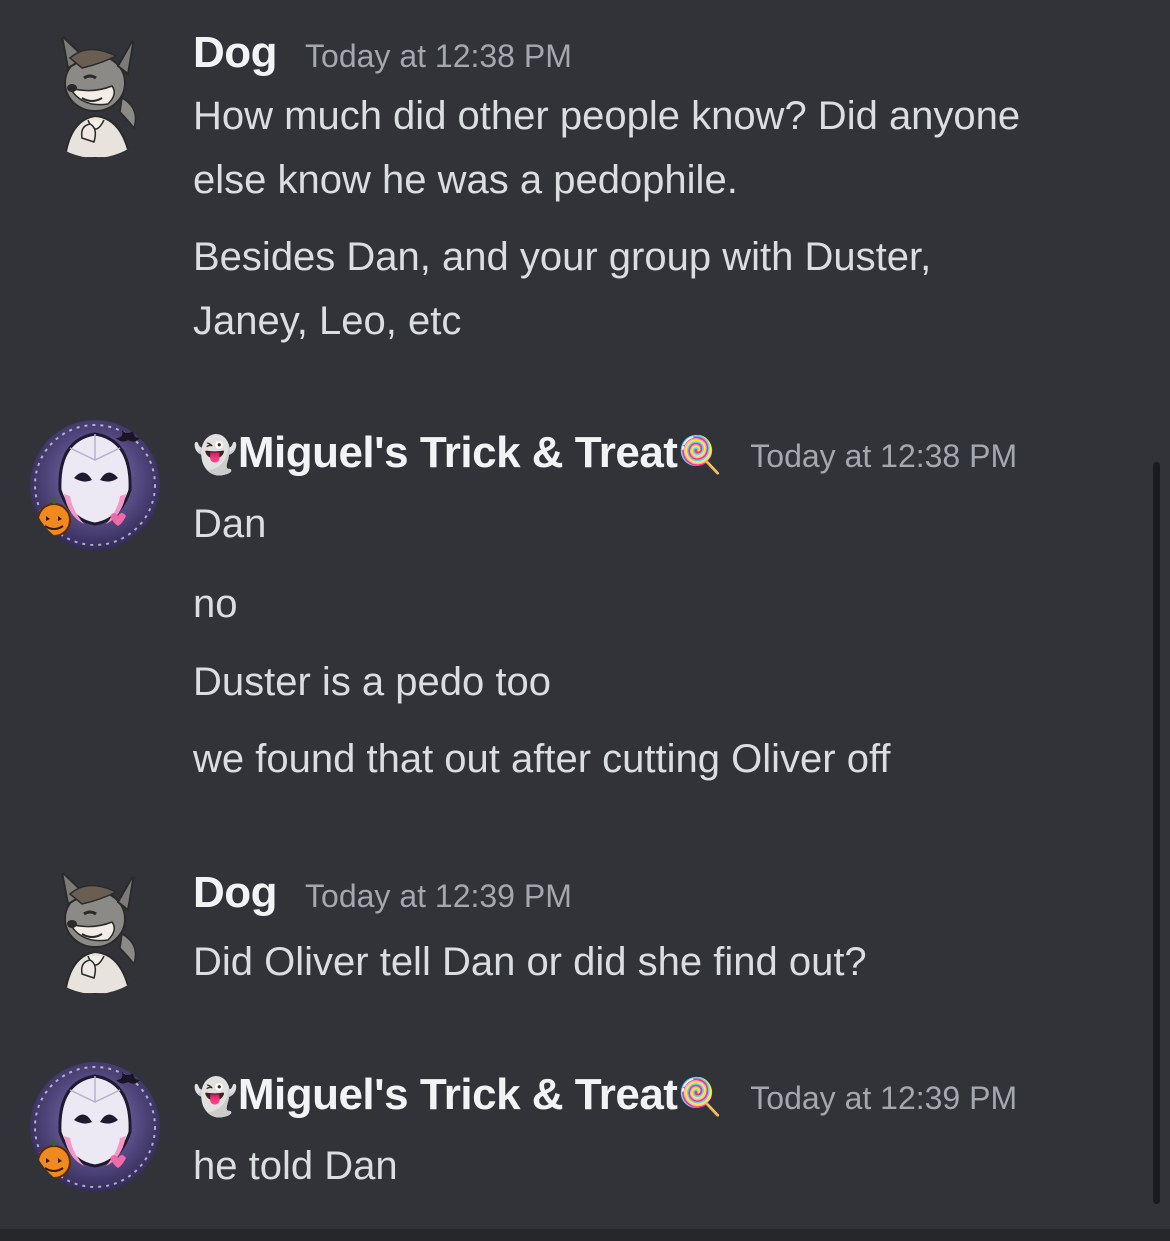 This screenshot has width=1170, height=1241. Describe the element at coordinates (530, 962) in the screenshot. I see `message-text: Did Oliver tell Dan or did she find out?` at that location.